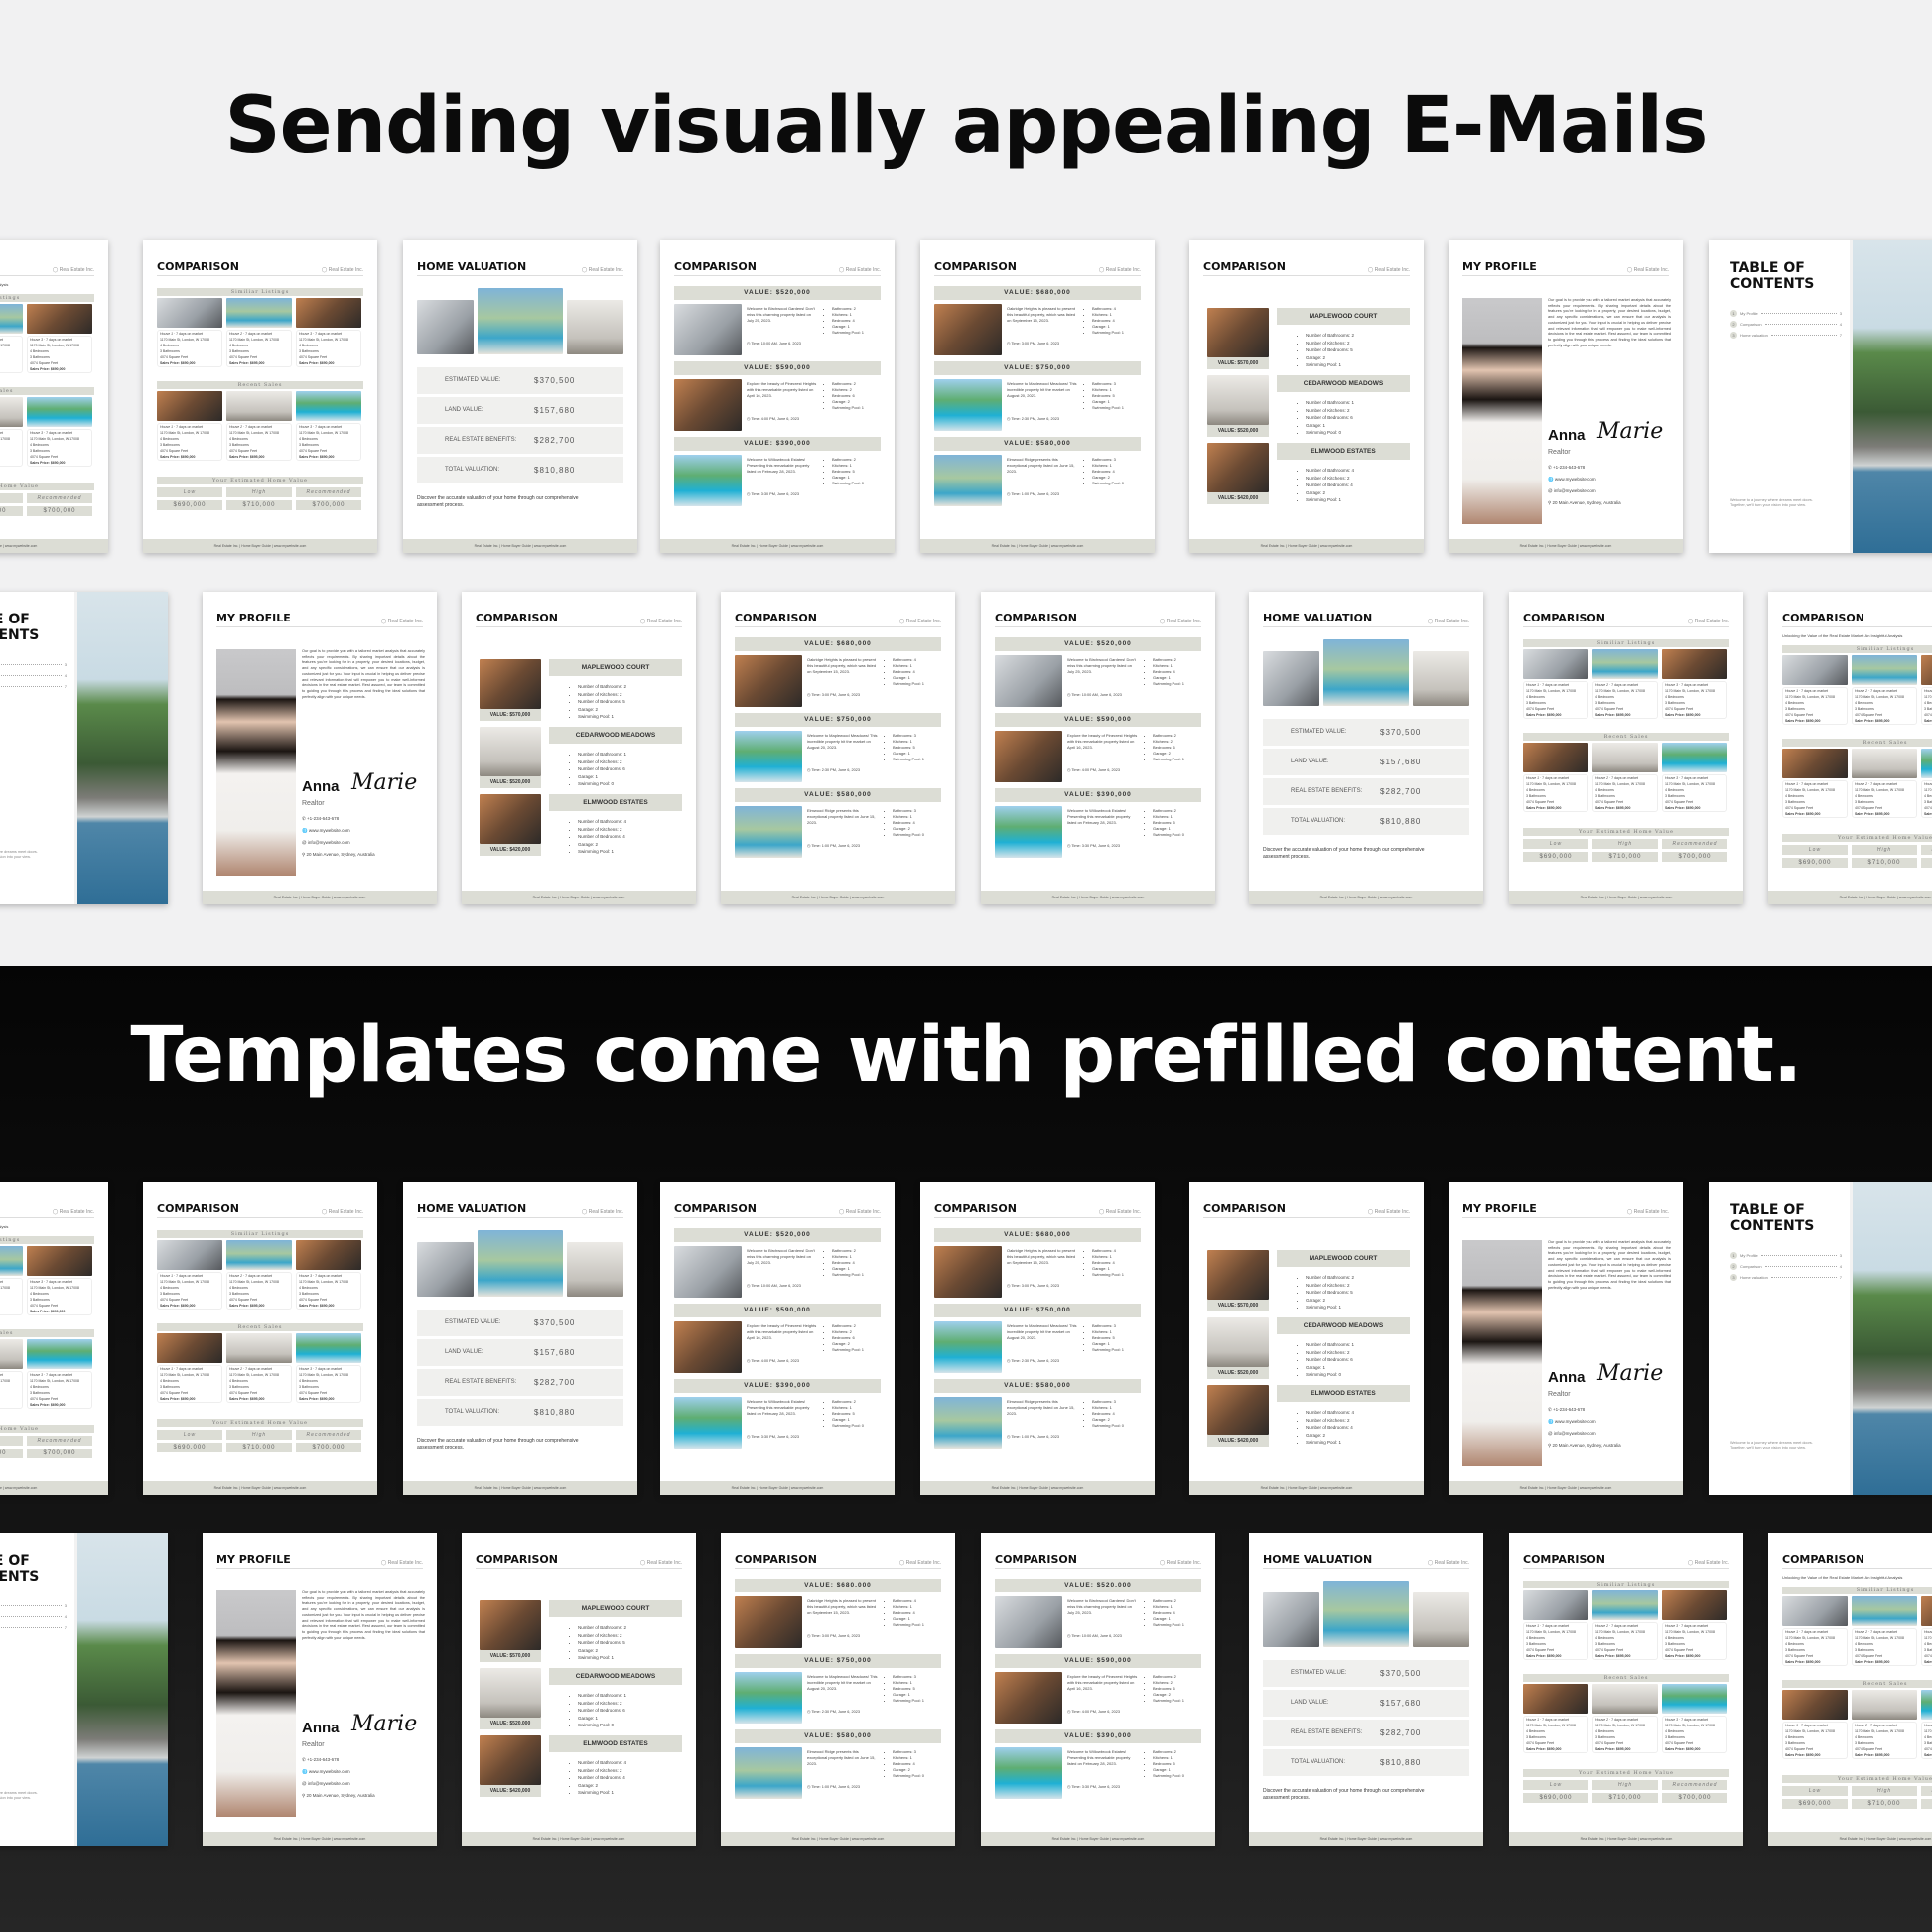  What do you see at coordinates (511, 782) in the screenshot?
I see `property-value: VALUE: $520,000` at bounding box center [511, 782].